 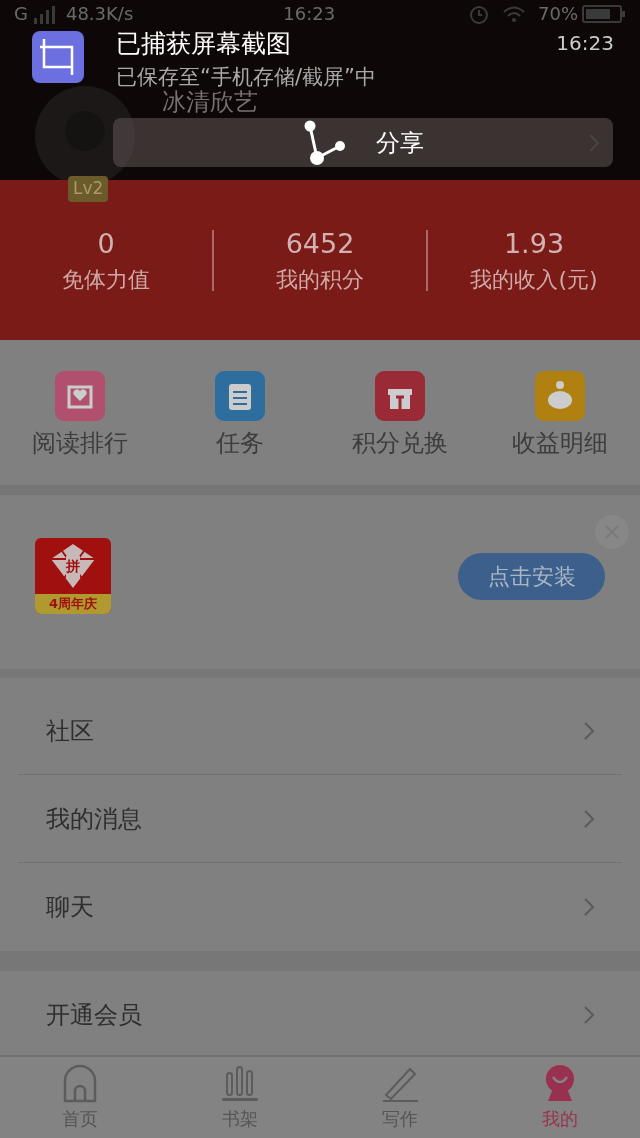 I want to click on stat-label: 我的积分, so click(x=320, y=279).